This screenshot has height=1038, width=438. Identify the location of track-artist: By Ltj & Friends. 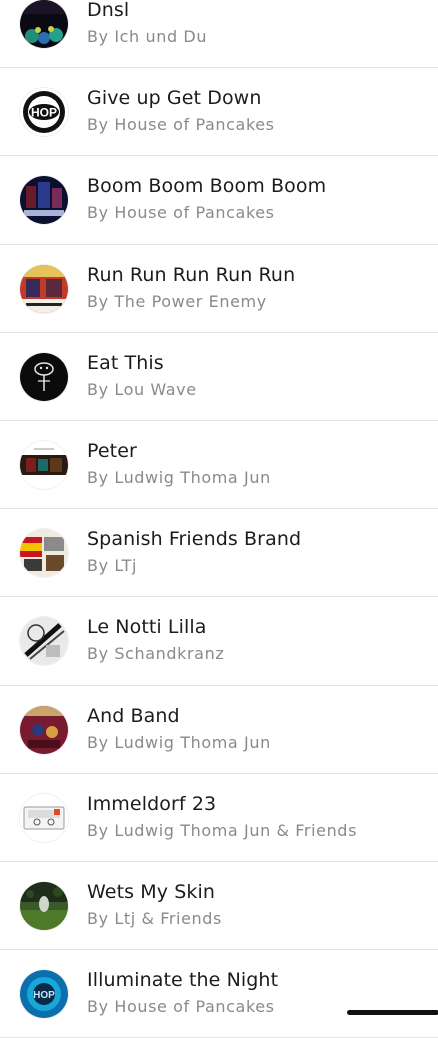
(154, 918).